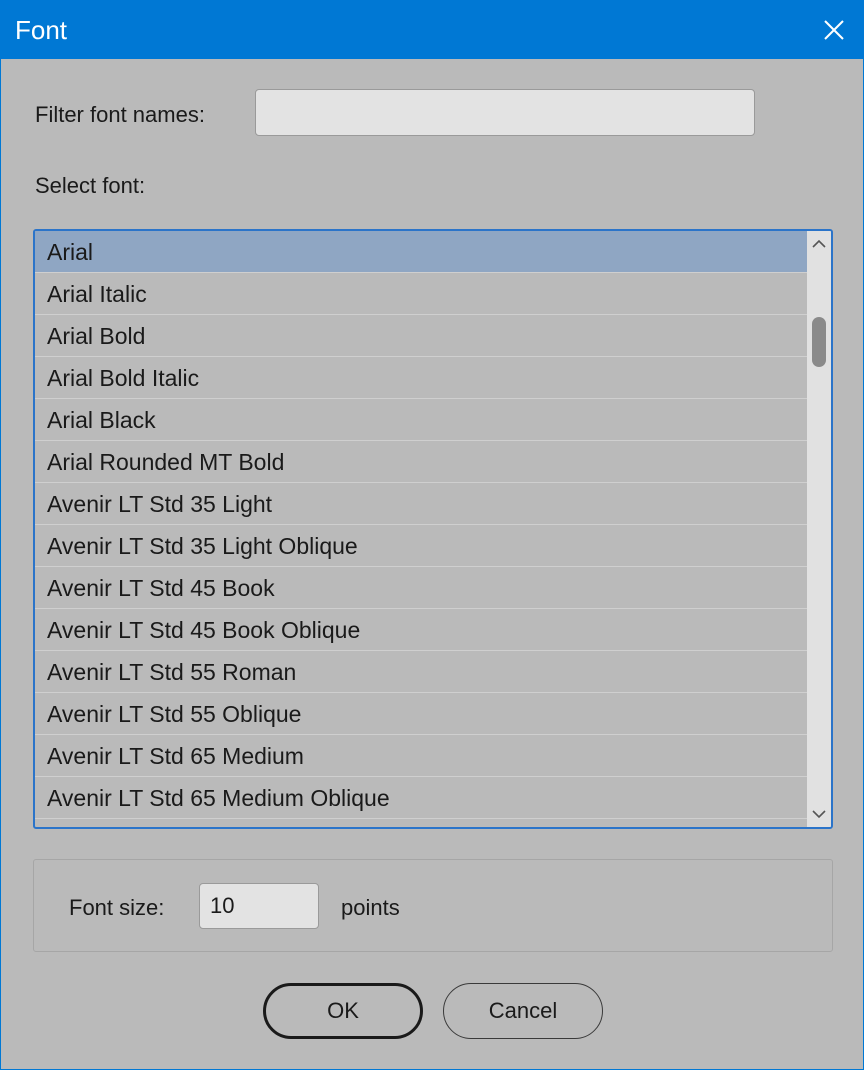 This screenshot has height=1070, width=864. Describe the element at coordinates (421, 504) in the screenshot. I see `font-list-item: Avenir LT Std 35 Light` at that location.